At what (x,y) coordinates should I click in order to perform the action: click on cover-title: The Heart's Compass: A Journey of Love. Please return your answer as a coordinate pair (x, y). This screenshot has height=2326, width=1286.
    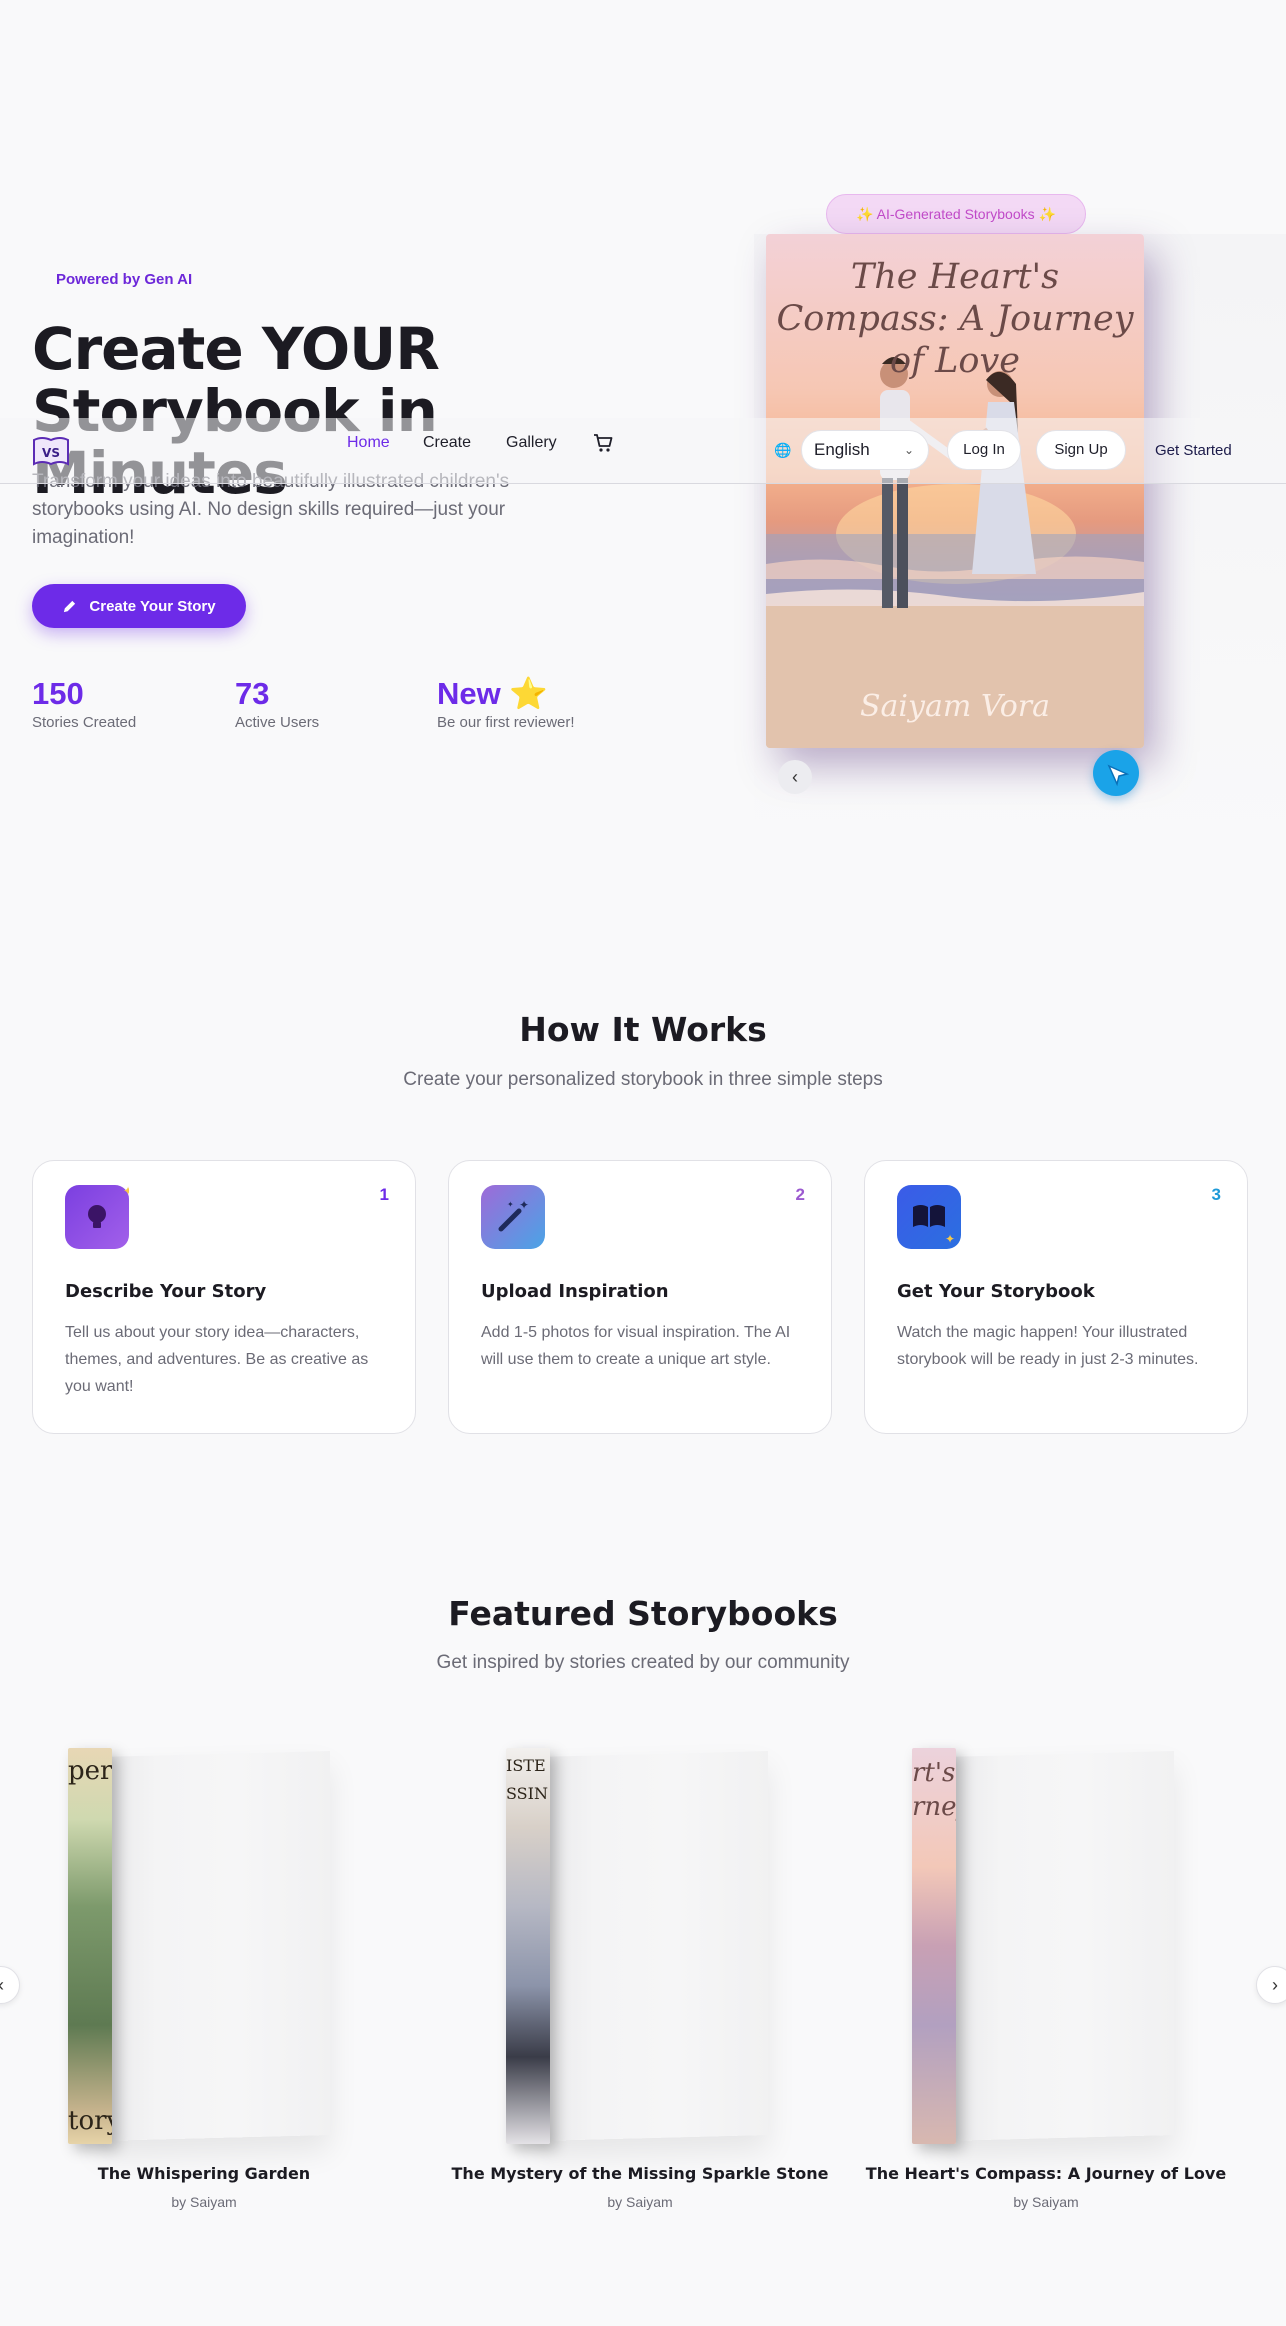
    Looking at the image, I should click on (955, 319).